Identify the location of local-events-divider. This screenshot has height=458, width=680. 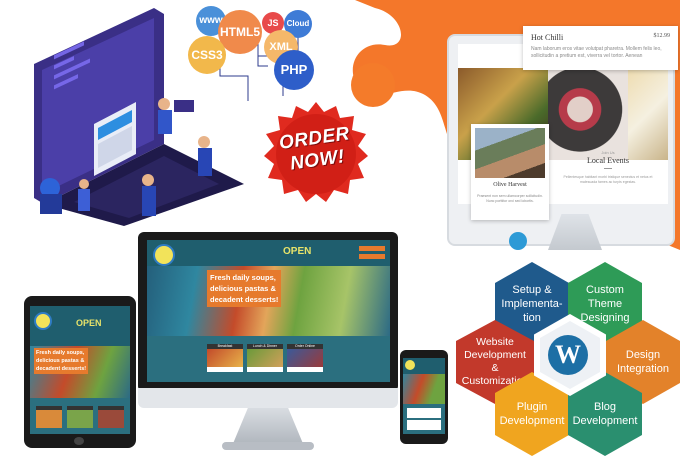
(608, 168).